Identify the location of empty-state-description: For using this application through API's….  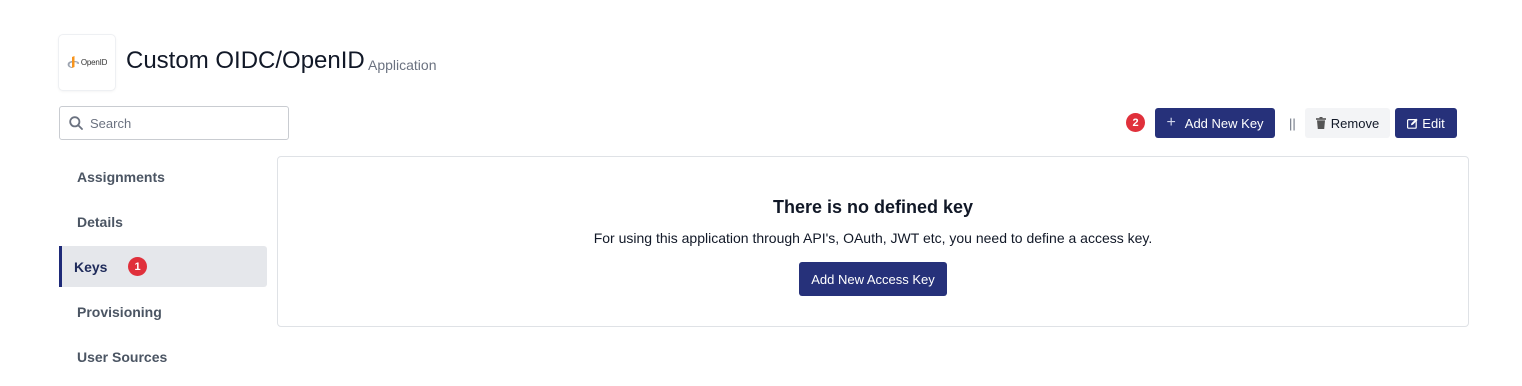
(873, 238).